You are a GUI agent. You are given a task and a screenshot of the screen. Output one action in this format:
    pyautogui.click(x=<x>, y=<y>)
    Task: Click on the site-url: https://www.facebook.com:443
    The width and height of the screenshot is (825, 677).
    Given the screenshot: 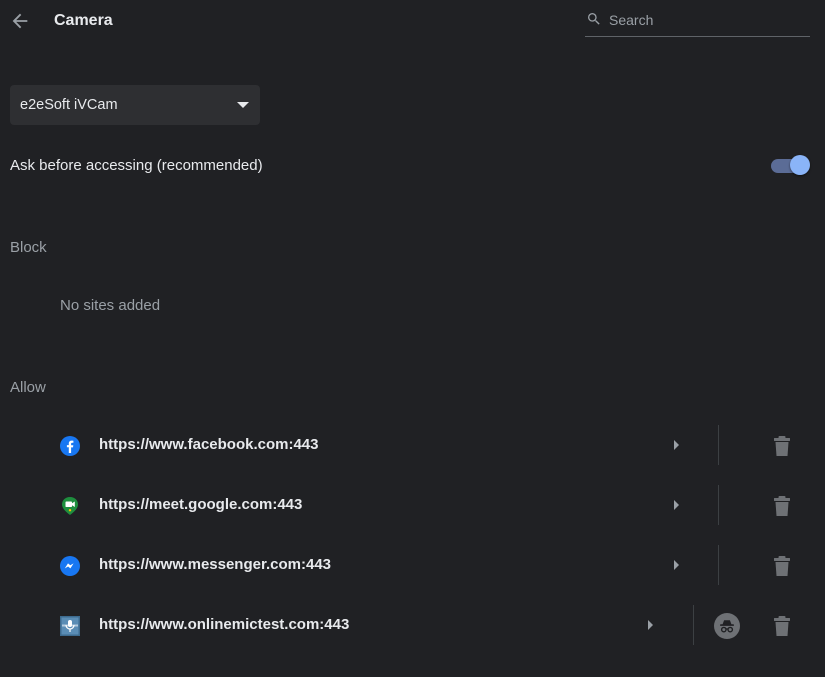 What is the action you would take?
    pyautogui.click(x=209, y=444)
    